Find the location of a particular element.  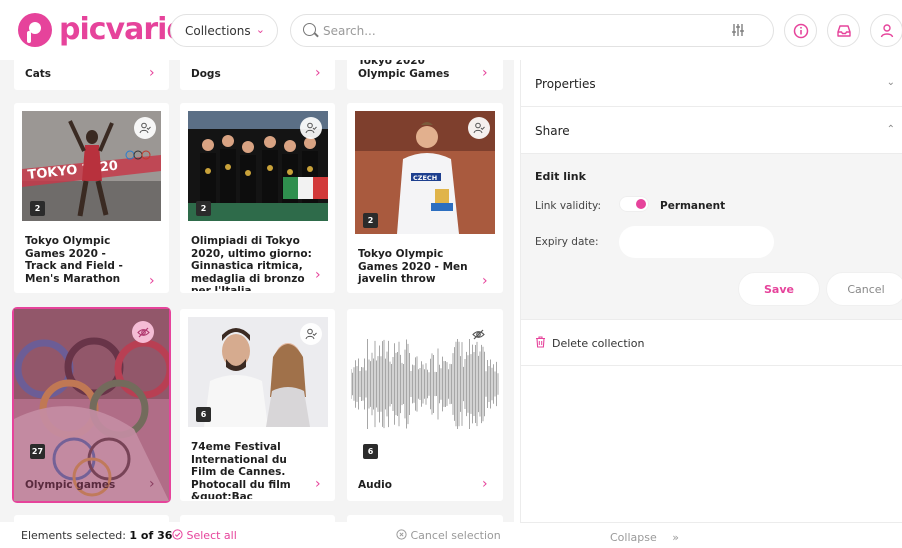

selection-count: 1 of 36 is located at coordinates (151, 535).